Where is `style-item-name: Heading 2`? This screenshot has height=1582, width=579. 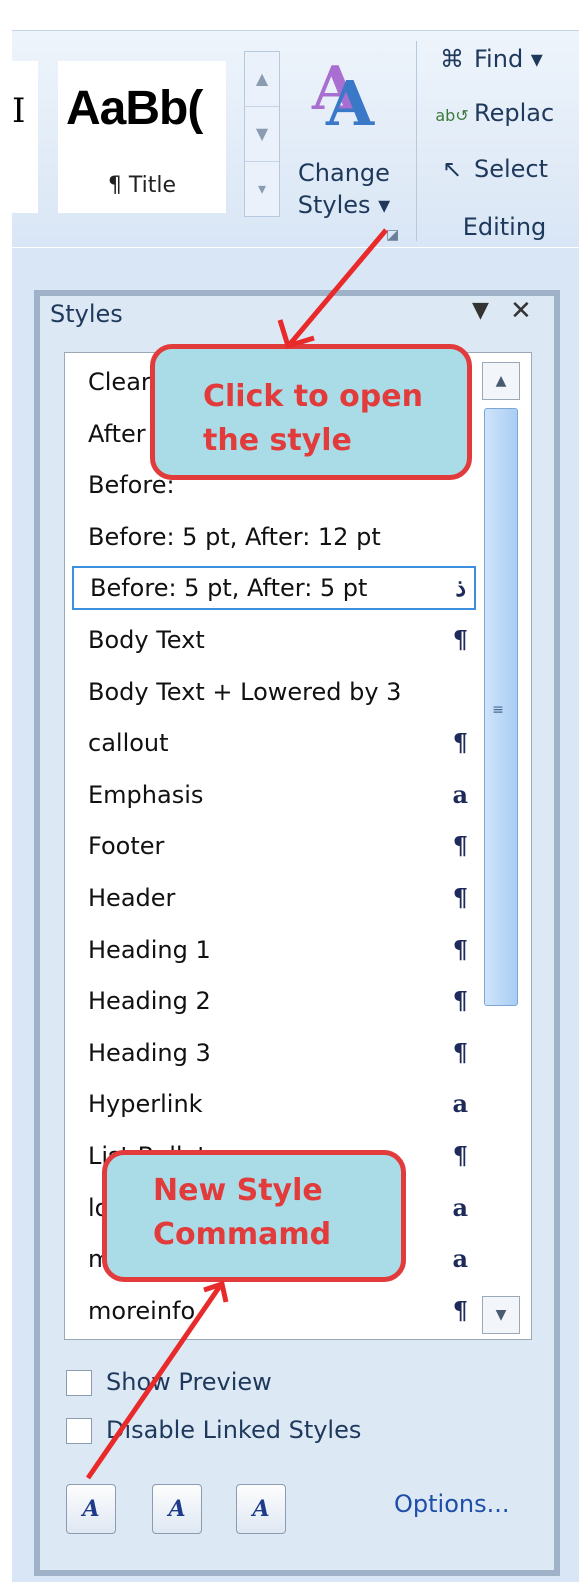
style-item-name: Heading 2 is located at coordinates (149, 1001).